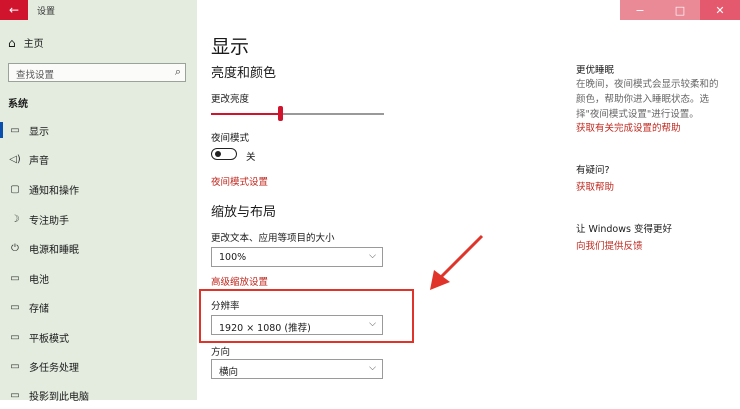 This screenshot has width=740, height=409. Describe the element at coordinates (59, 397) in the screenshot. I see `sidebar-item-label: 投影到此电脑` at that location.